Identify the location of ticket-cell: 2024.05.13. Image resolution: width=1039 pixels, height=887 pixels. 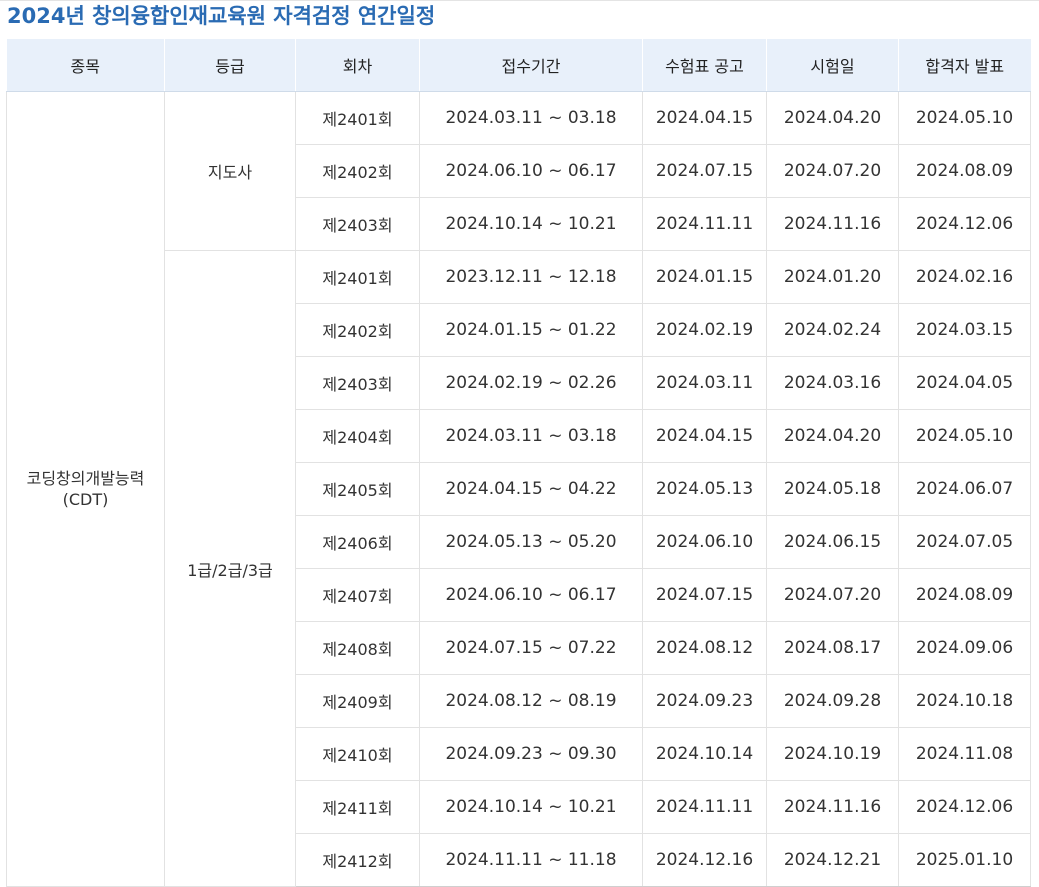
(704, 489).